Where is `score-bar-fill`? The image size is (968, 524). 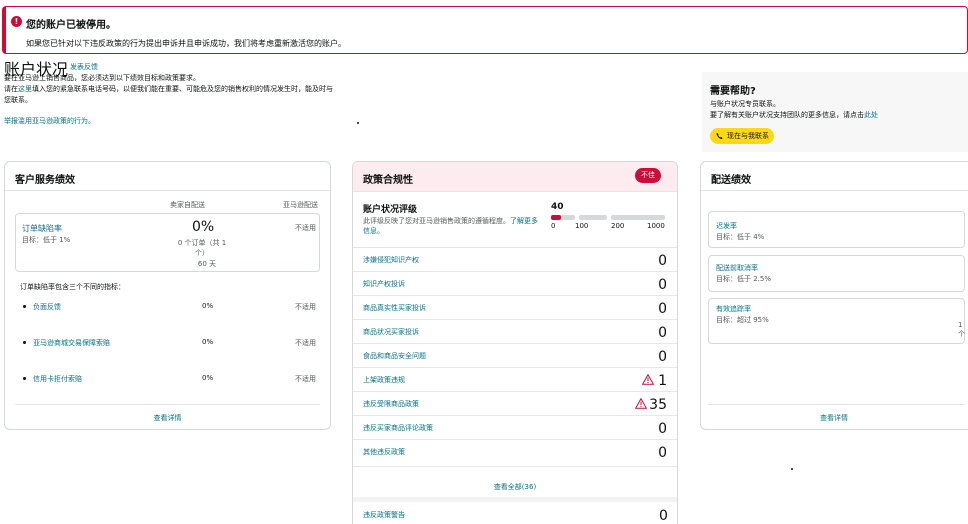
score-bar-fill is located at coordinates (556, 217).